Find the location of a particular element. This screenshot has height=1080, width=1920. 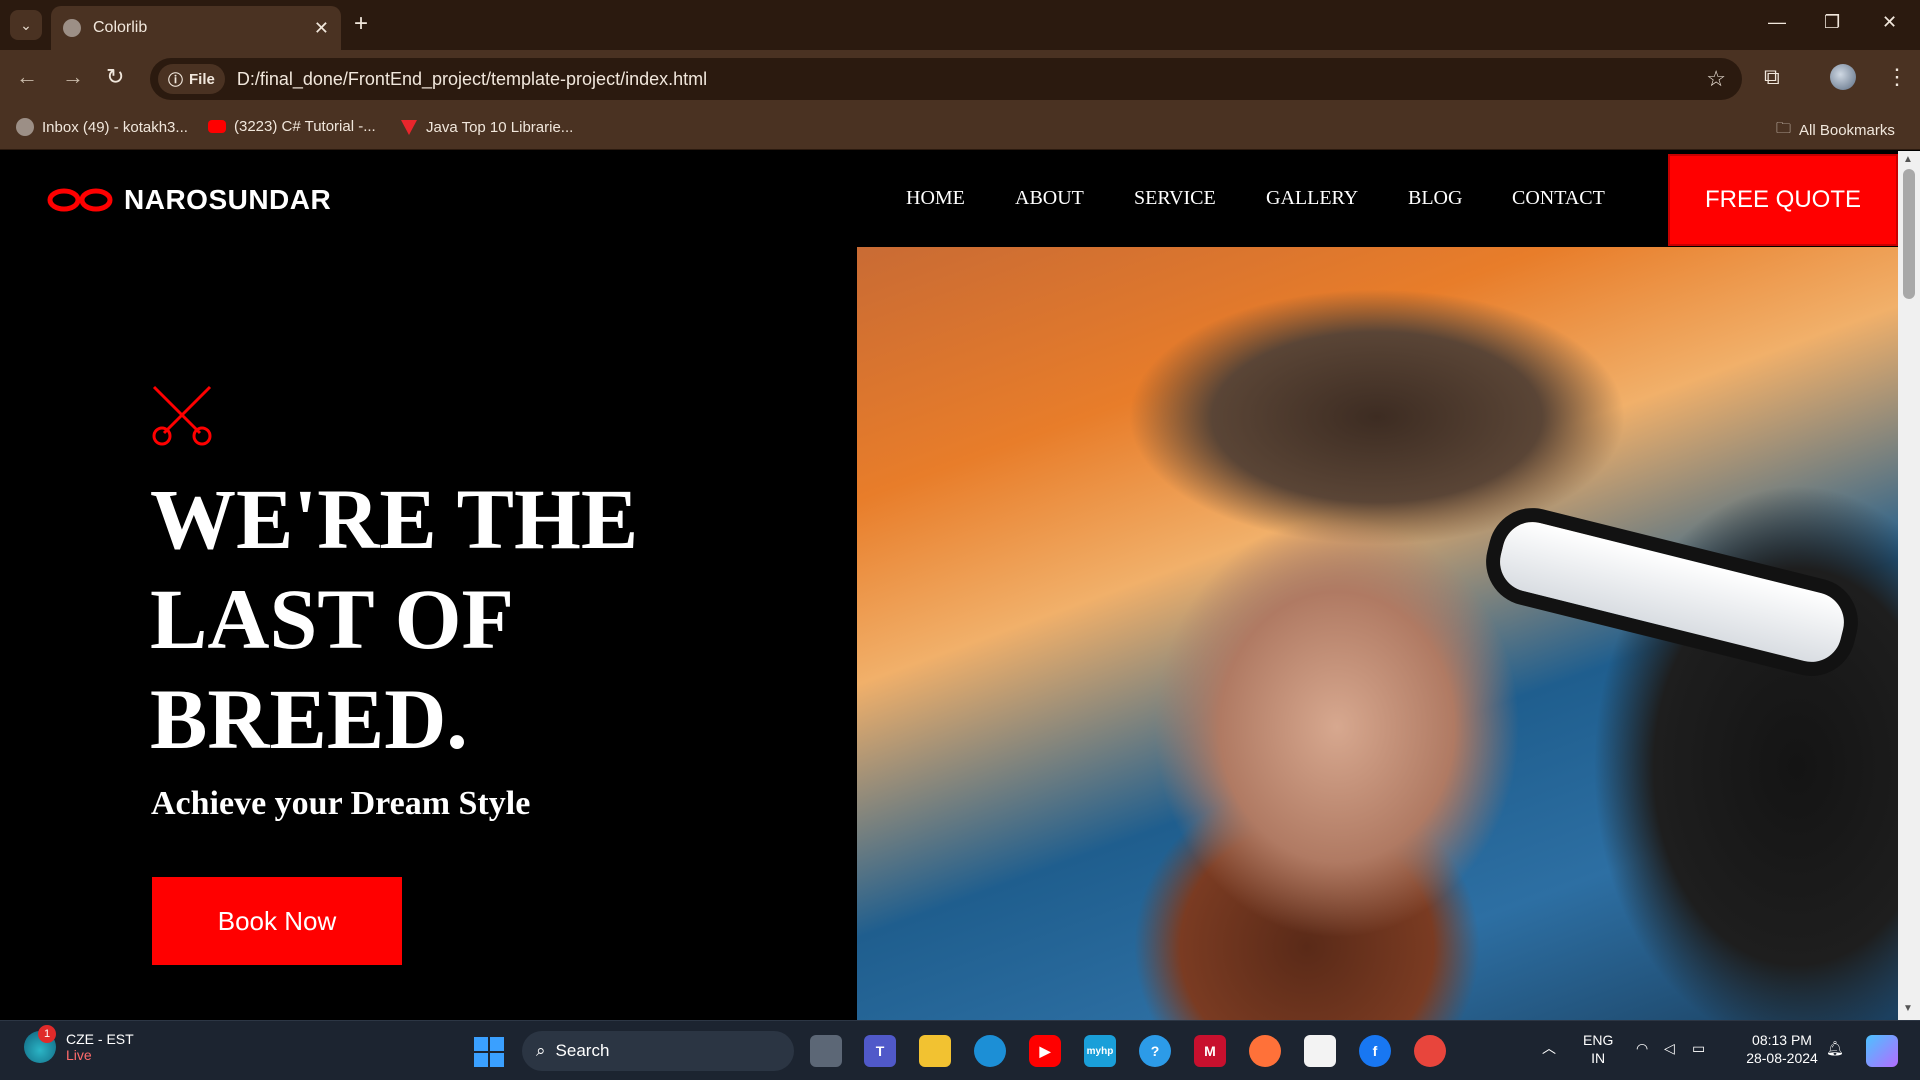

hero-subheadline: Achieve your Dream Style is located at coordinates (341, 803).